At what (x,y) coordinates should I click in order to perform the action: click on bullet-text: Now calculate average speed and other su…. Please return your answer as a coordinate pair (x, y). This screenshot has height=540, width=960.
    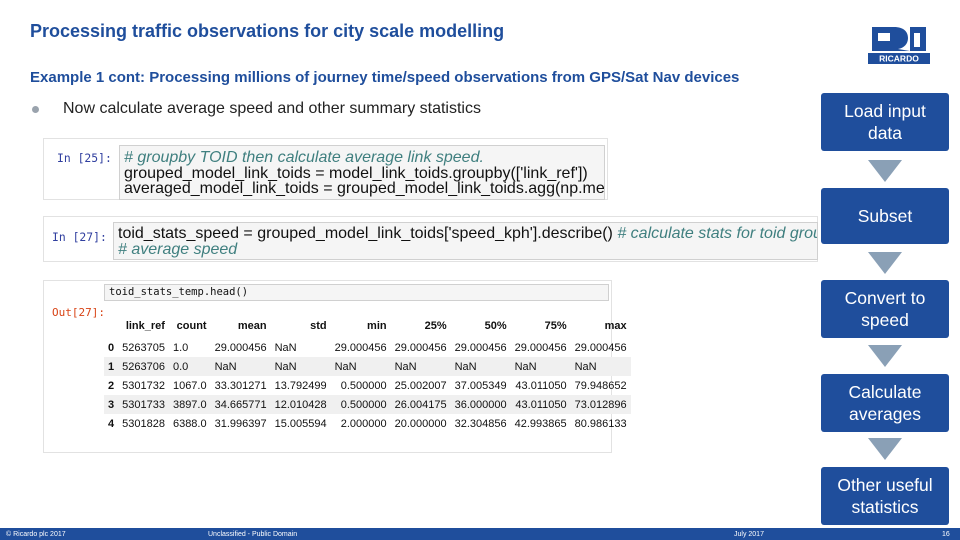
    Looking at the image, I should click on (272, 108).